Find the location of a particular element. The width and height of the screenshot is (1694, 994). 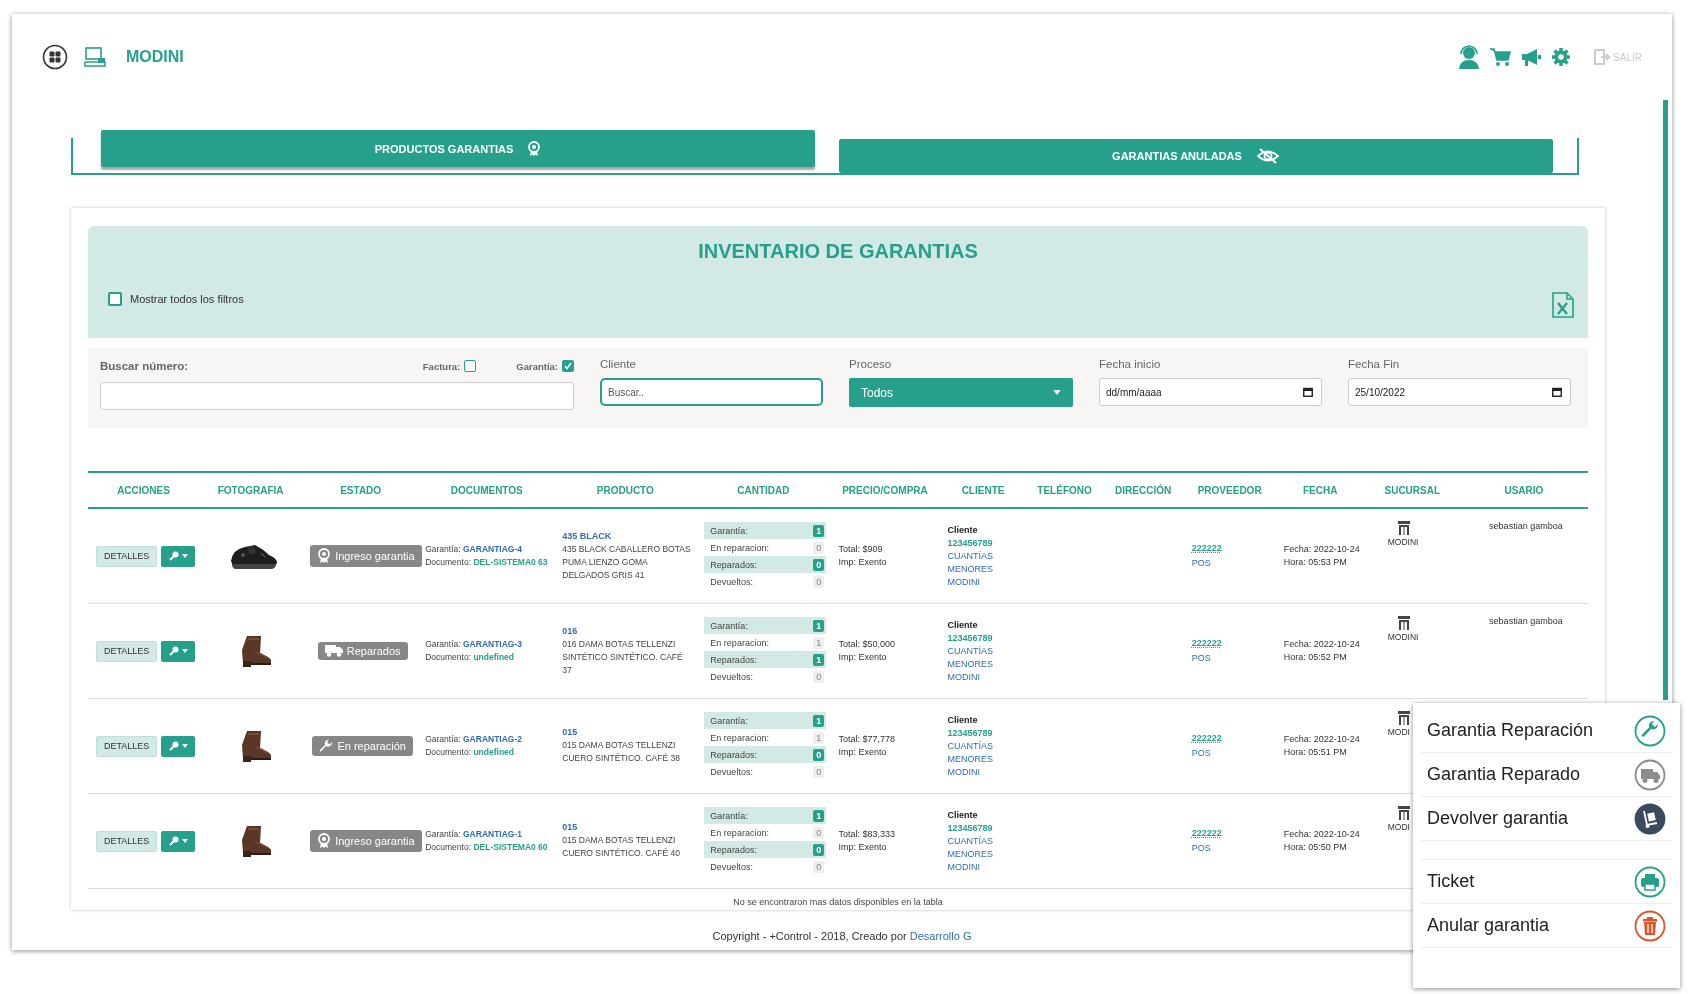

client-id: 123456789 is located at coordinates (970, 543).